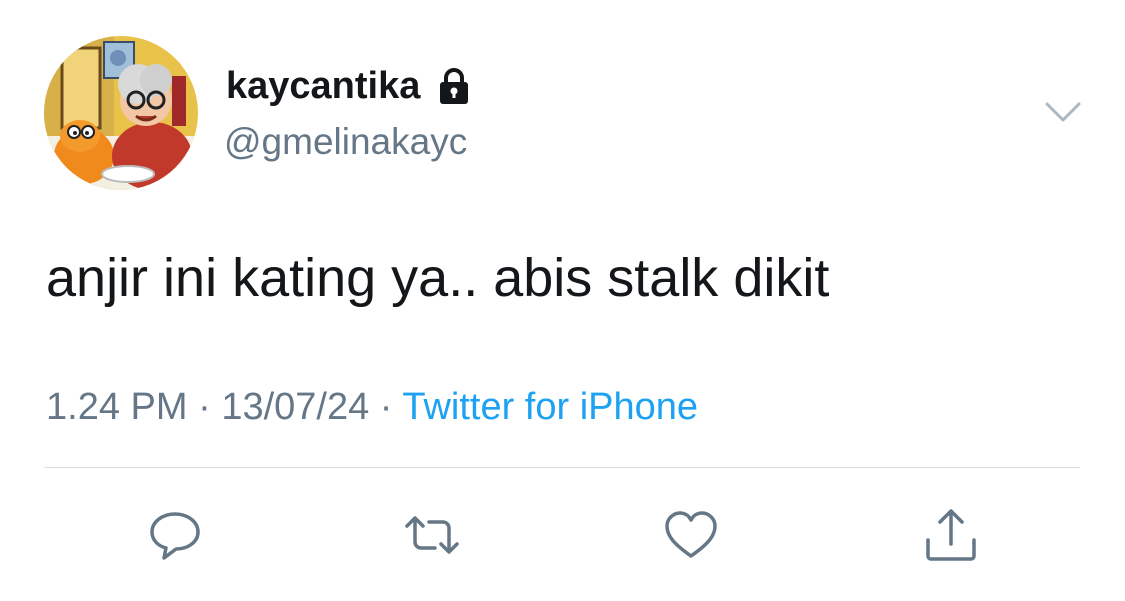 The height and width of the screenshot is (601, 1125). Describe the element at coordinates (345, 142) in the screenshot. I see `user-handle: @gmelinakayc` at that location.